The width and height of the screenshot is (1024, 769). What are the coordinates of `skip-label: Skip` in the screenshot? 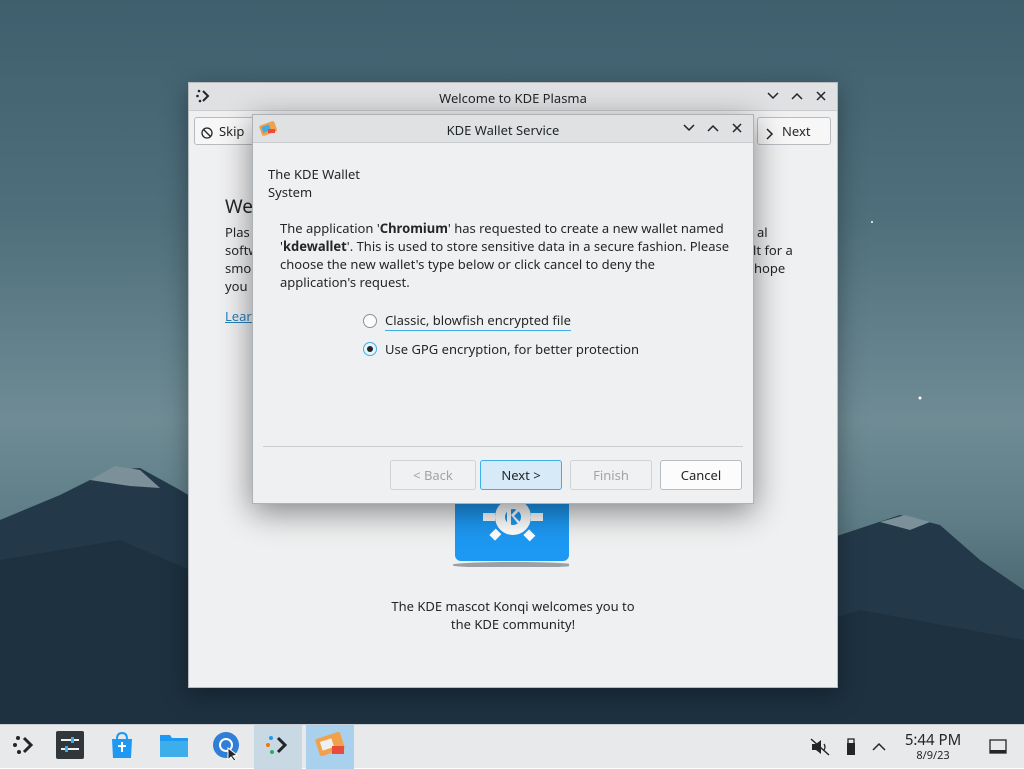 It's located at (232, 131).